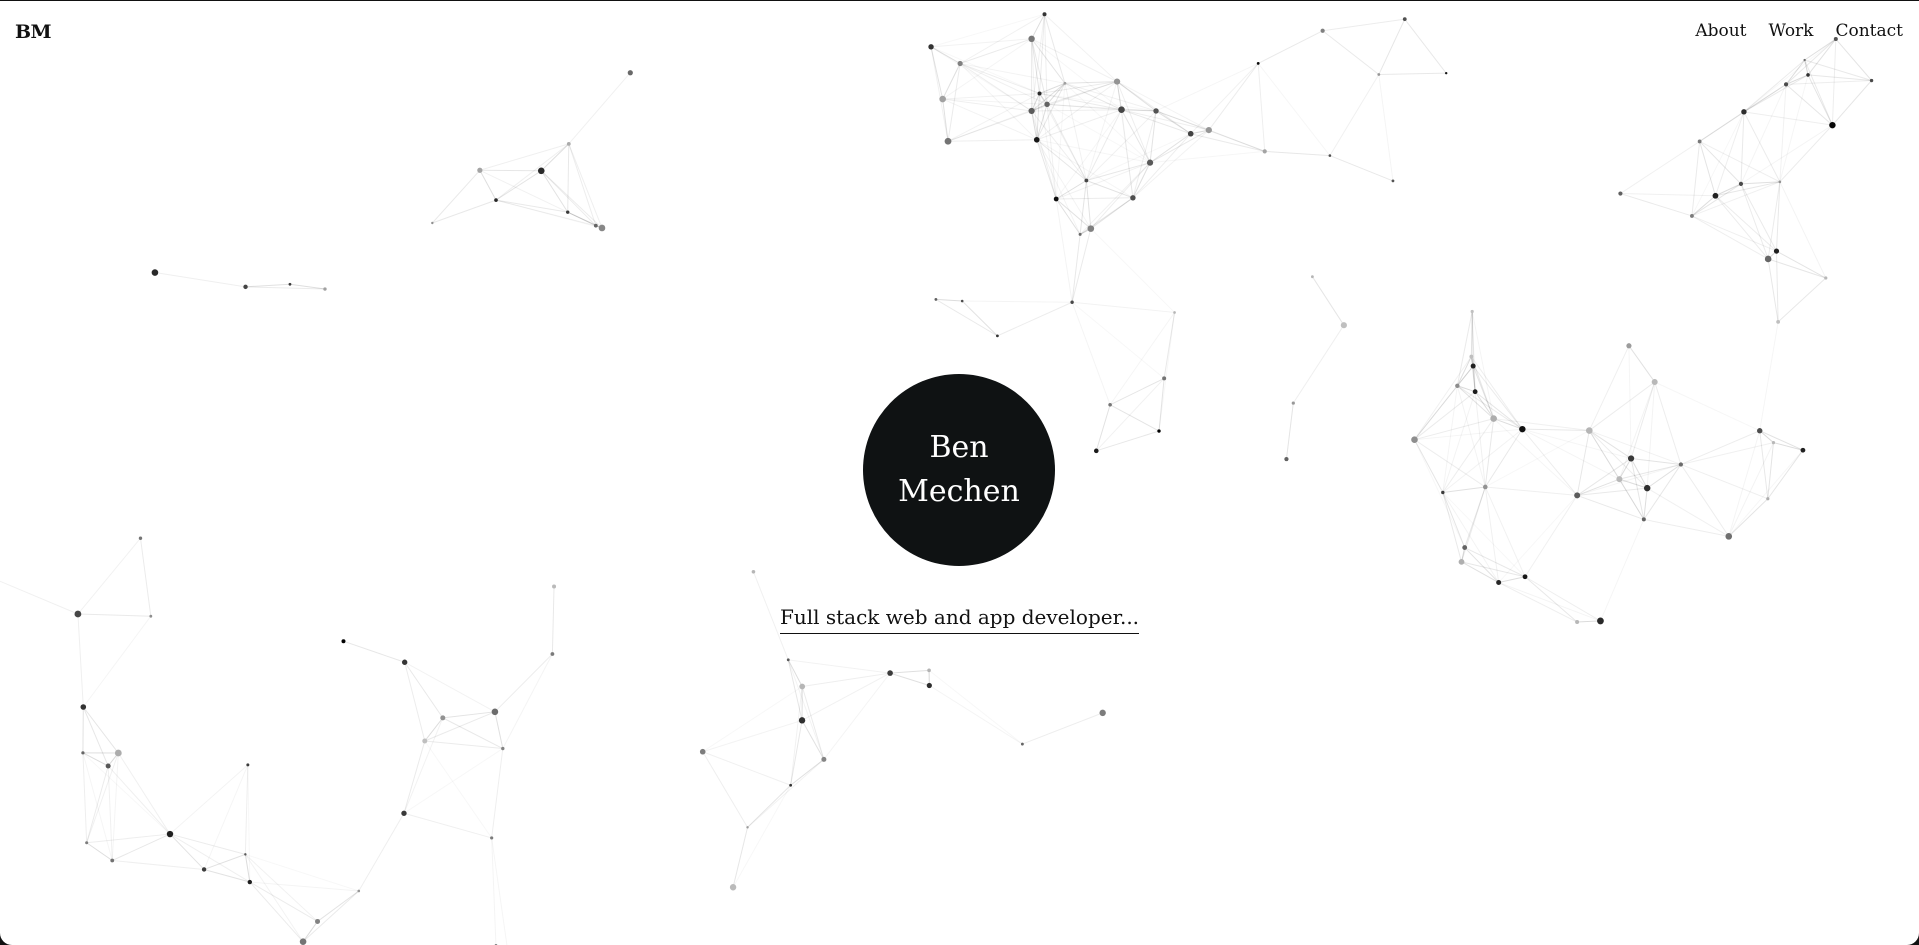  I want to click on logo: BM, so click(33, 32).